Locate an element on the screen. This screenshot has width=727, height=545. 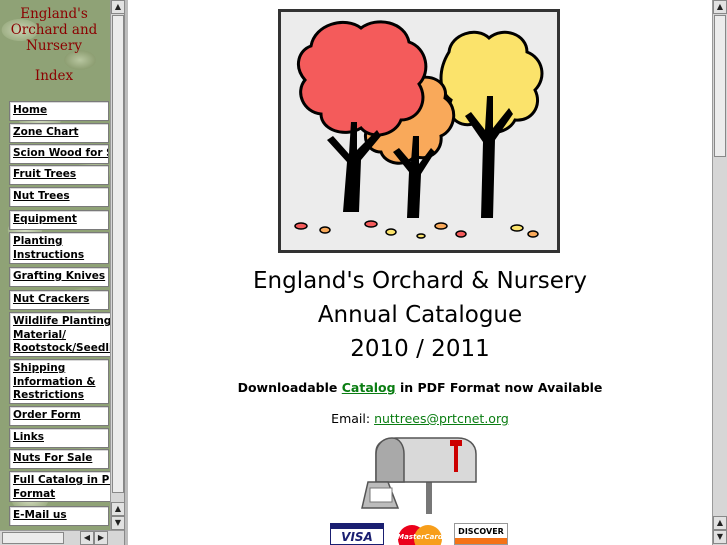
nav-item-grafting-knives: Grafting Knives is located at coordinates (59, 277).